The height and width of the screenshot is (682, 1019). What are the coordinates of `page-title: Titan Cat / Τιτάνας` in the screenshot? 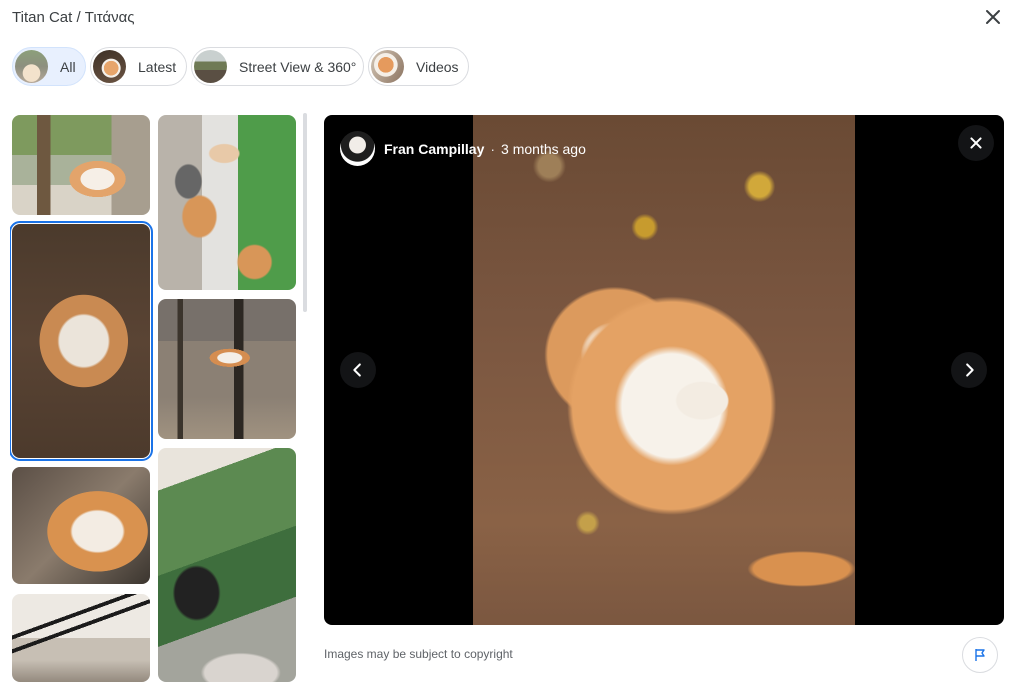 It's located at (73, 17).